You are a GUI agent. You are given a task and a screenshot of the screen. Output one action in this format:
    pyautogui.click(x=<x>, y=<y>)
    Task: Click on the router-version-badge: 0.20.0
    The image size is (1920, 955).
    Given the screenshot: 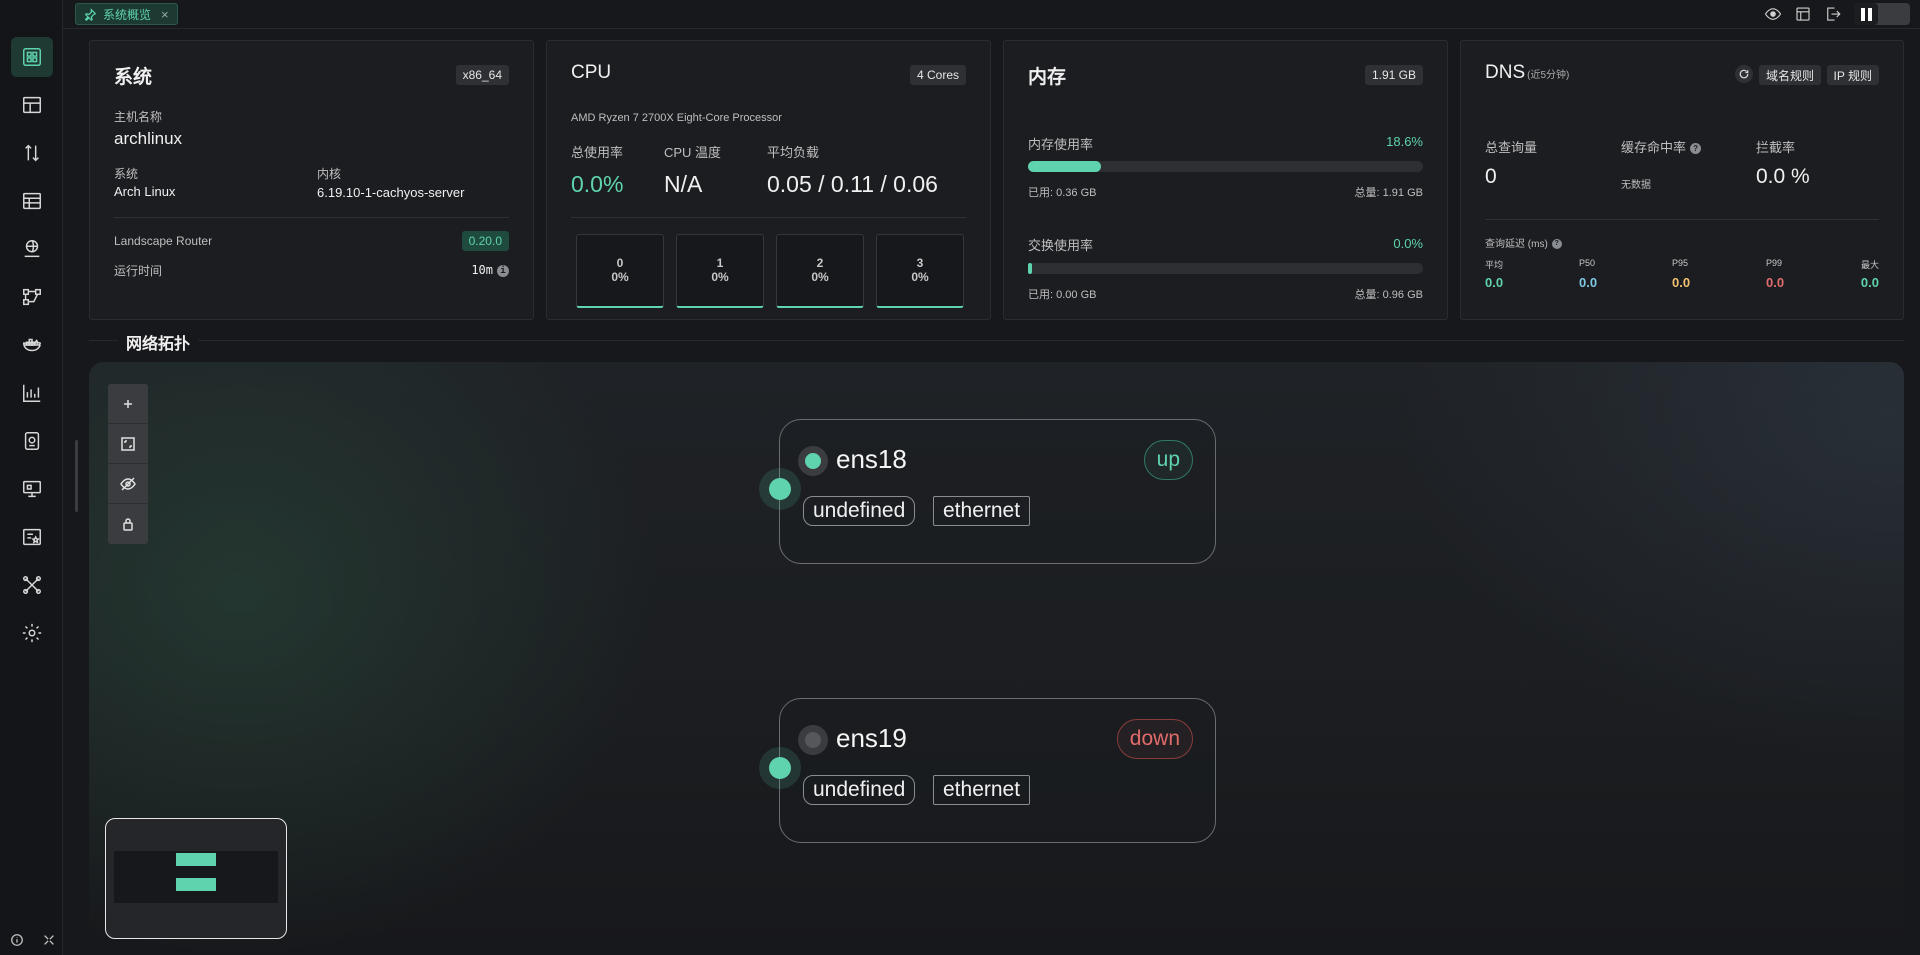 What is the action you would take?
    pyautogui.click(x=485, y=241)
    